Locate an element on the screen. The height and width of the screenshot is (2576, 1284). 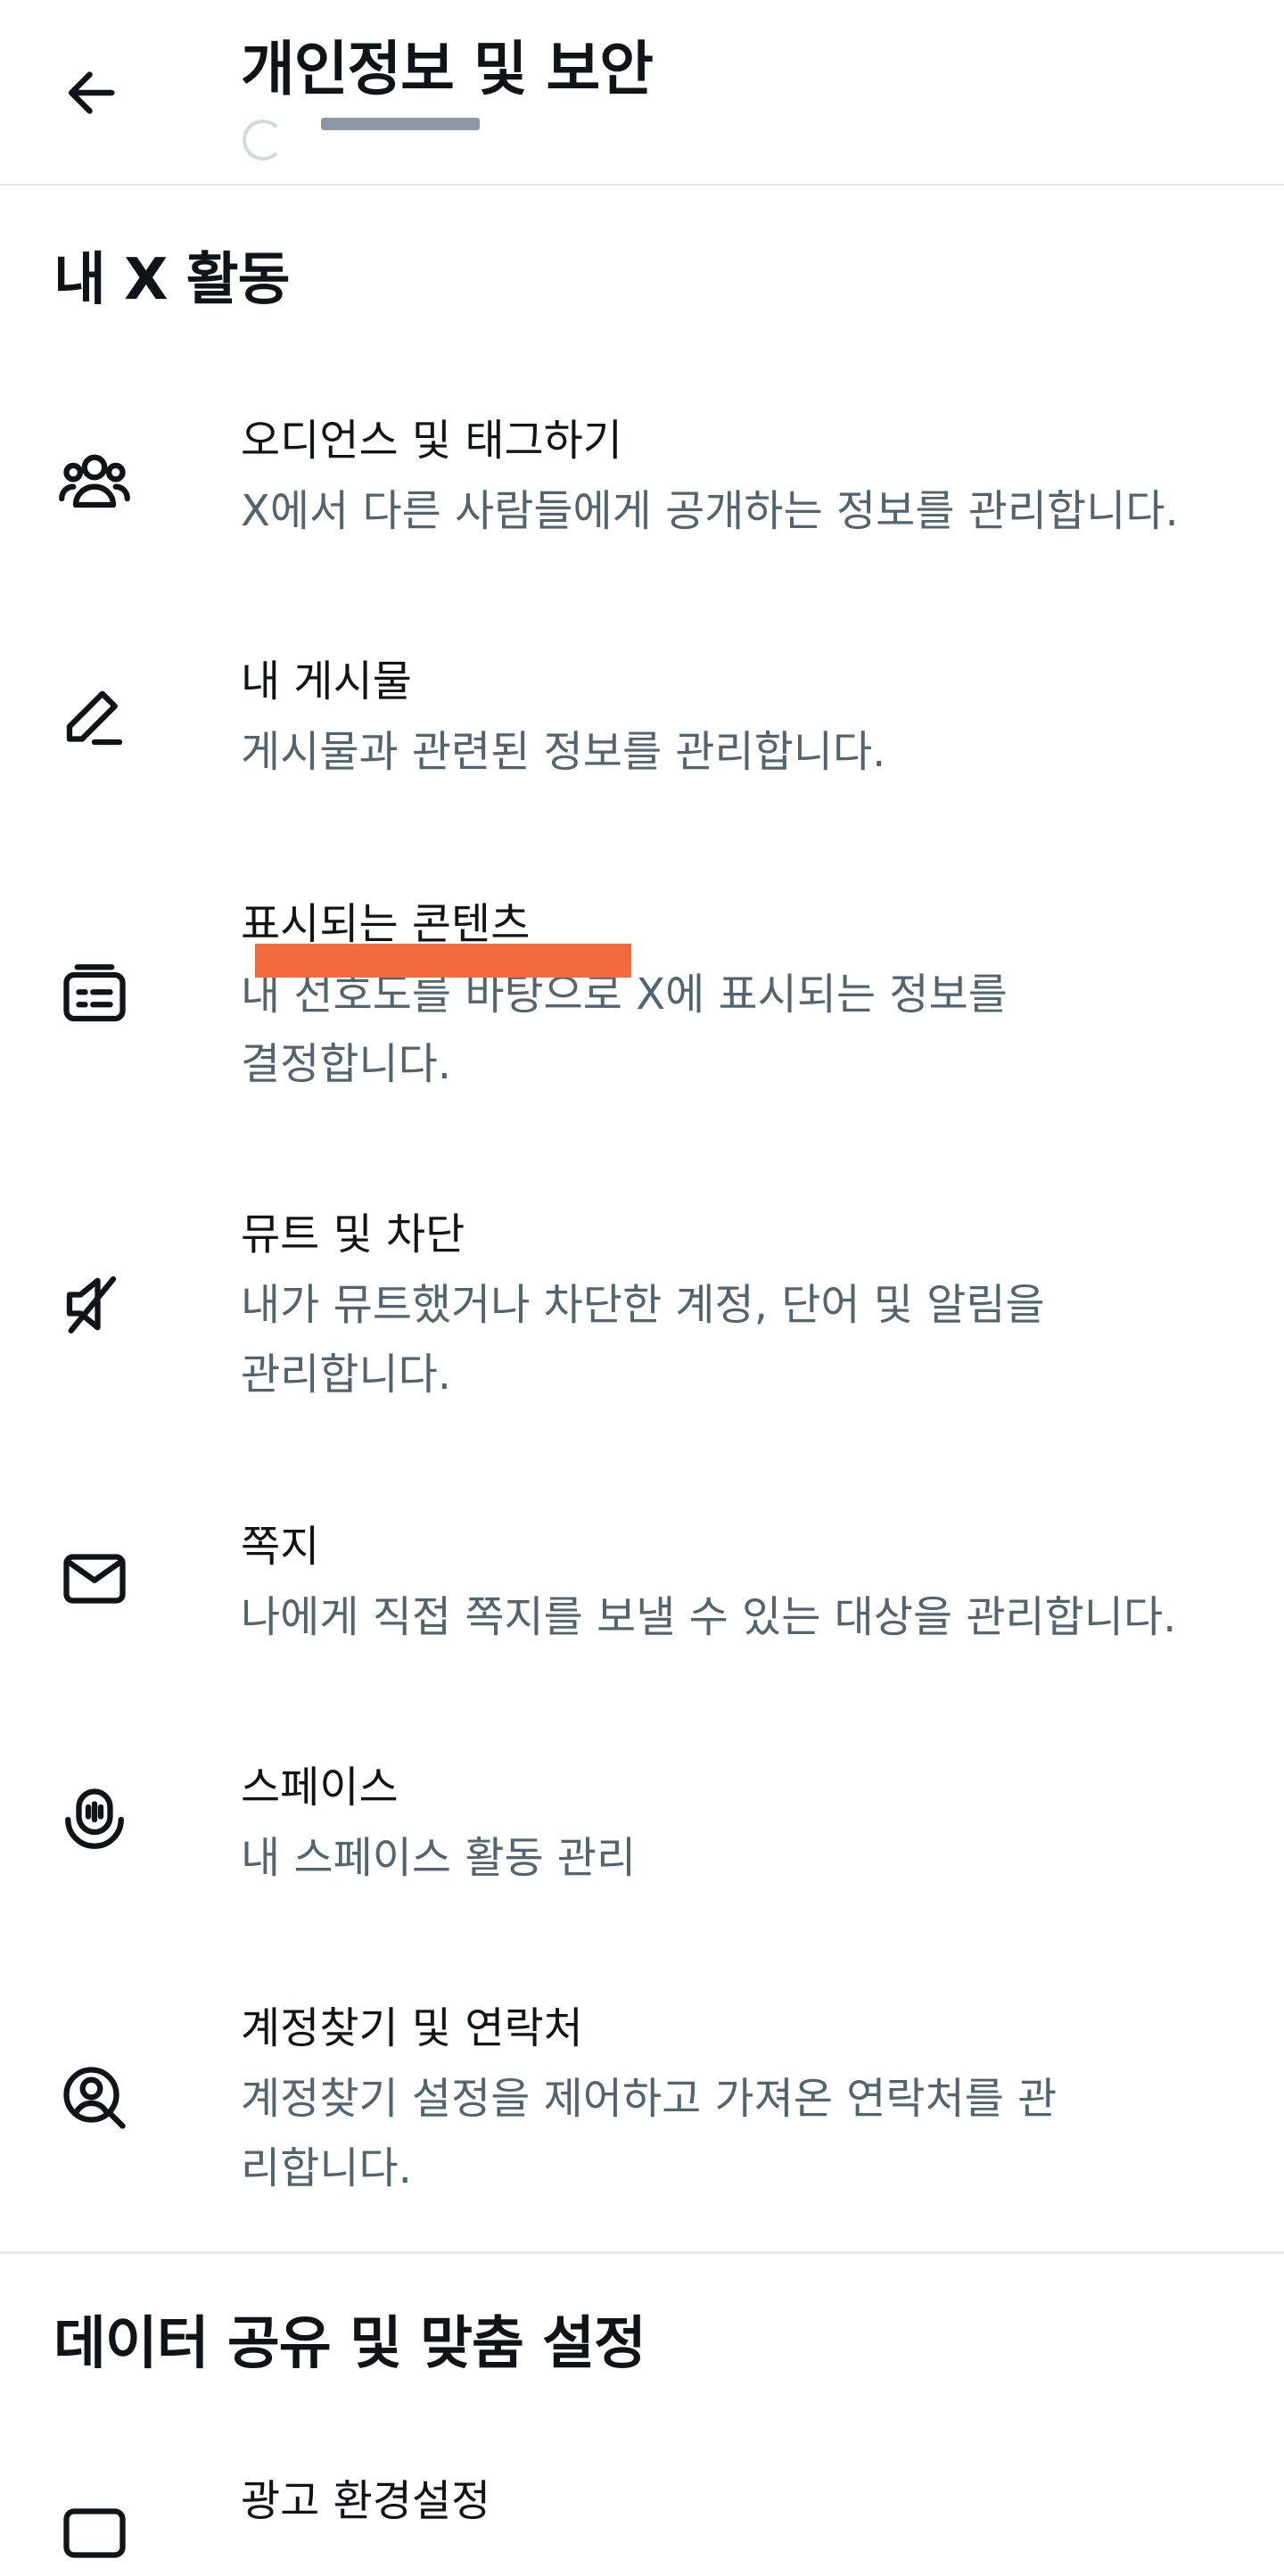
settings-item-description: 계정찾기 설정을 제어하고 가져온 연락처를 관리합니다. is located at coordinates (649, 2133).